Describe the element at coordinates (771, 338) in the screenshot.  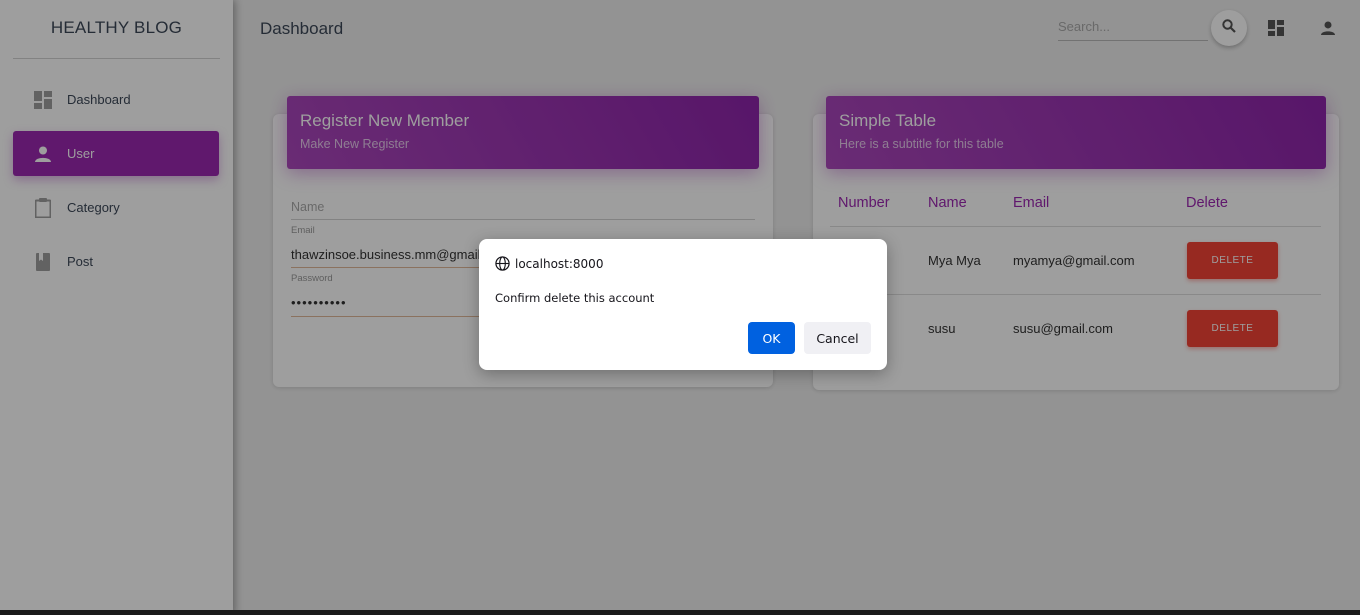
I see `ok-button: OK` at that location.